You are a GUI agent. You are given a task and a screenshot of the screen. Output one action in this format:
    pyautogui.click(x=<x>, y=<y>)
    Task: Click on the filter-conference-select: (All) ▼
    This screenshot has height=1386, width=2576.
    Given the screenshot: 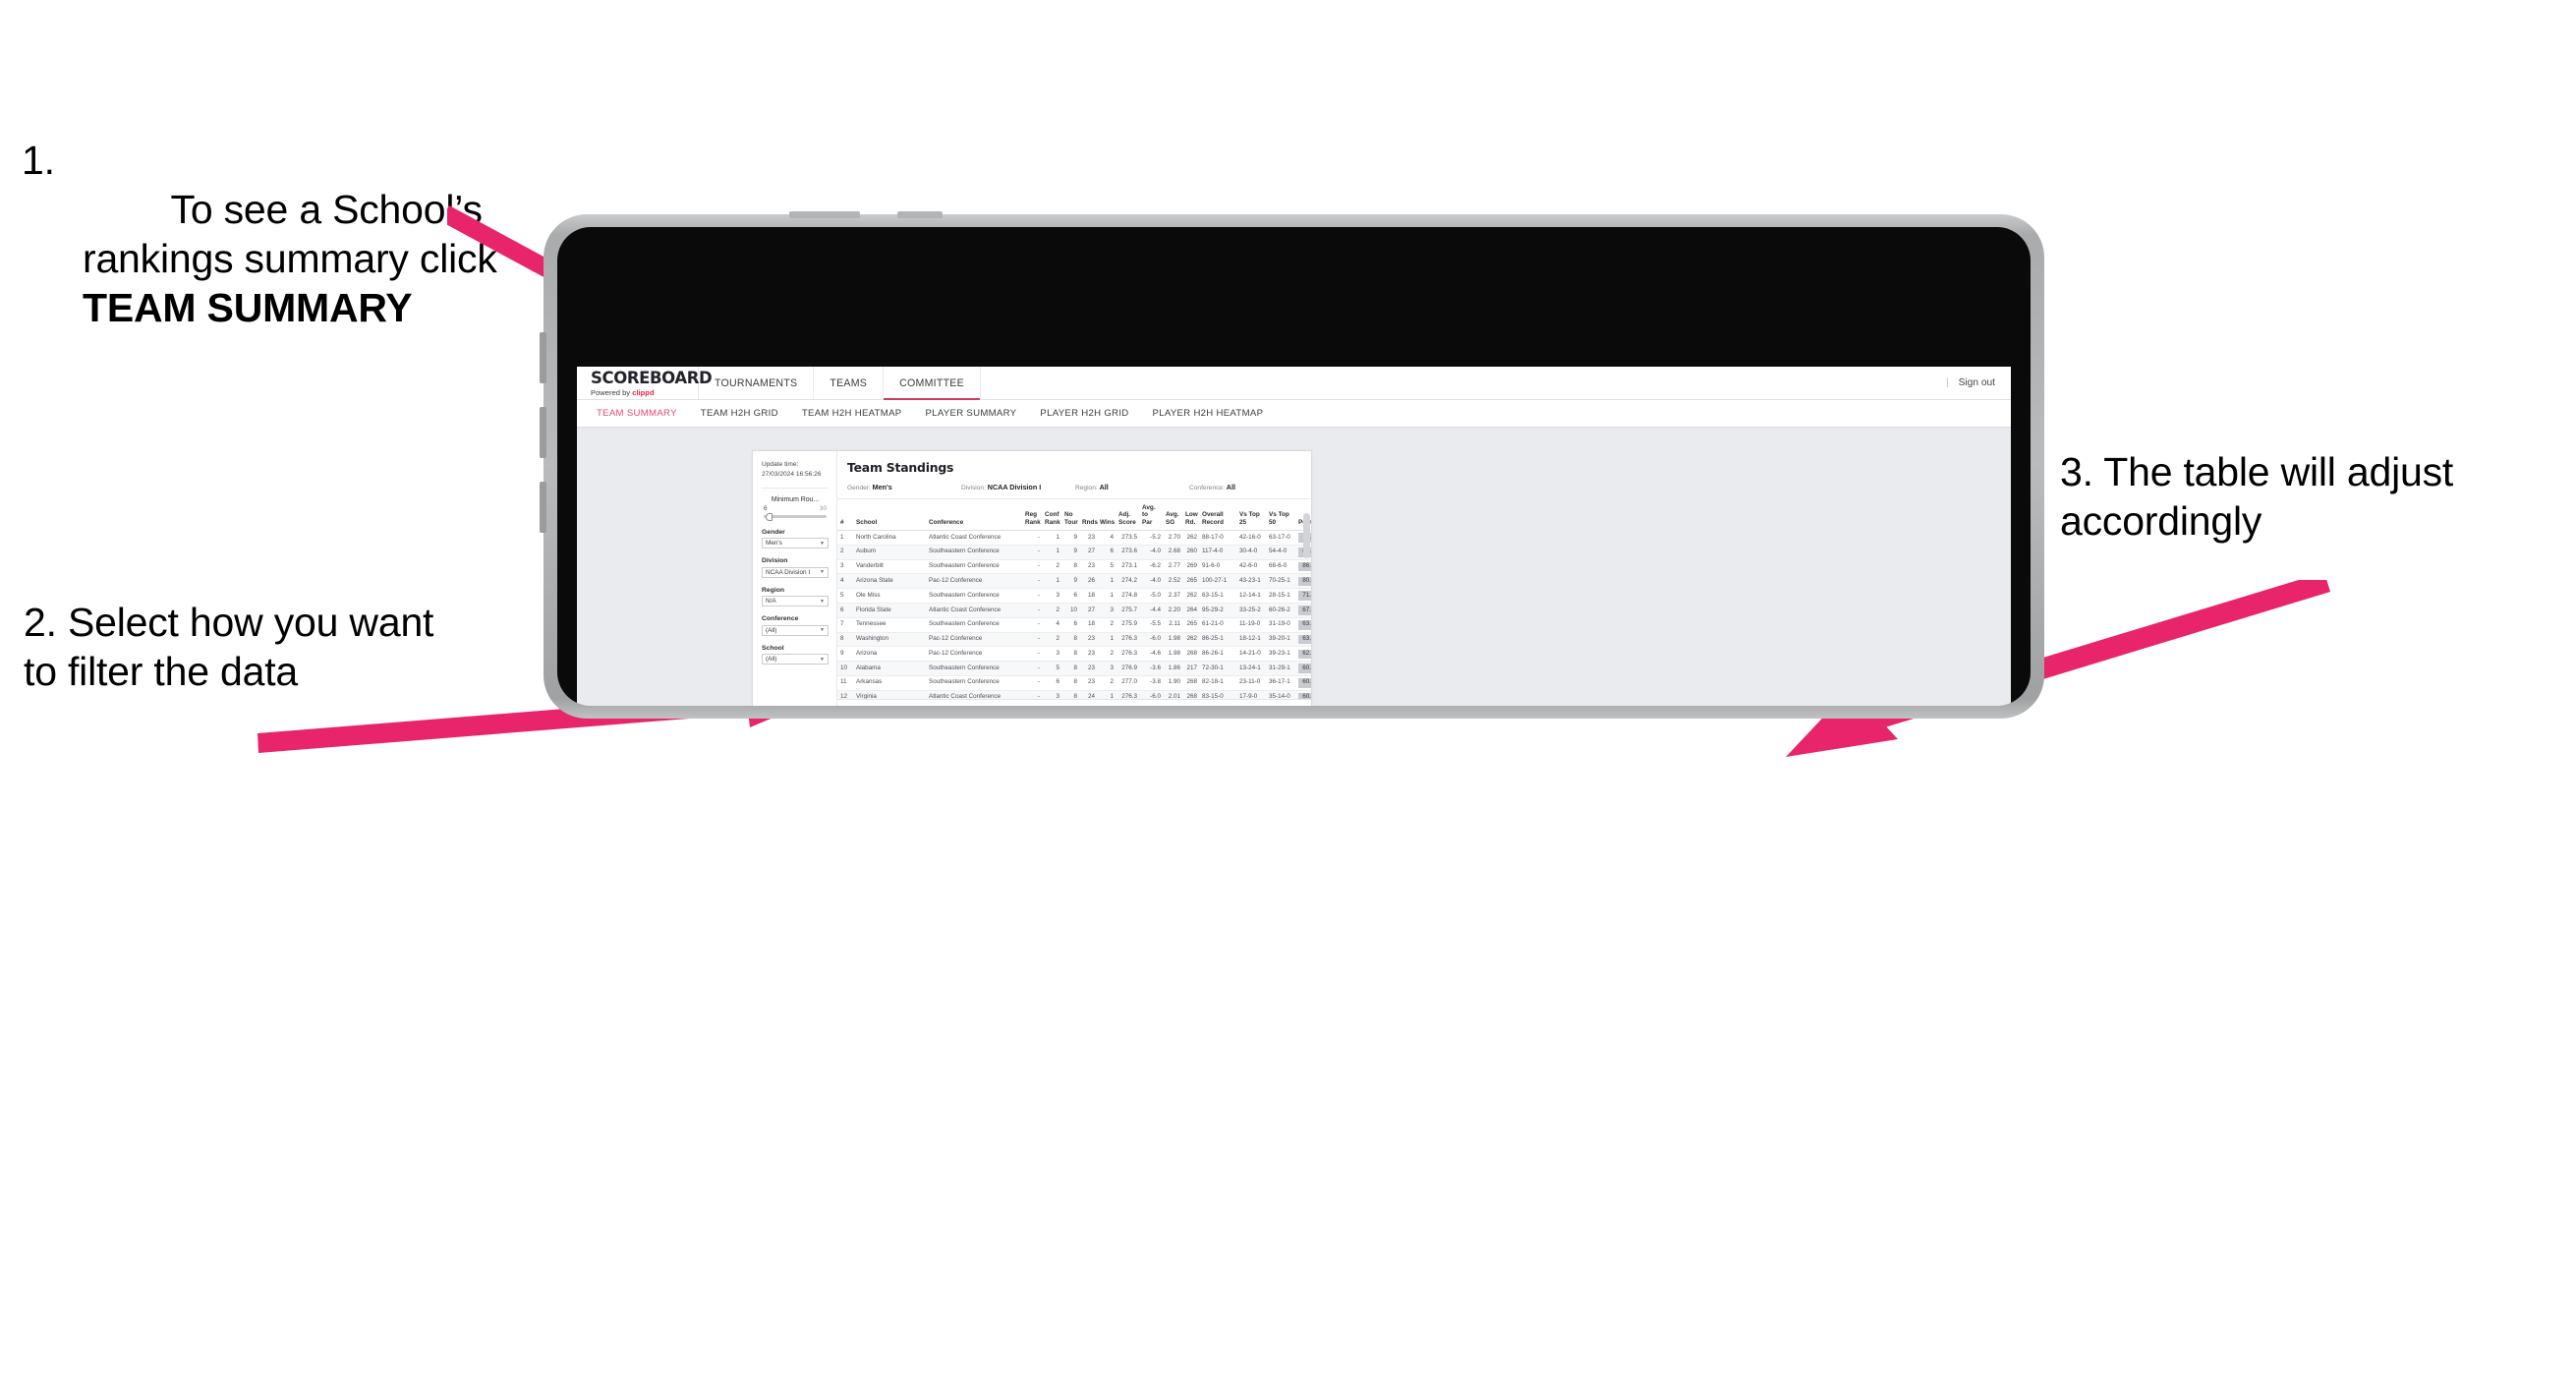 What is the action you would take?
    pyautogui.click(x=795, y=630)
    